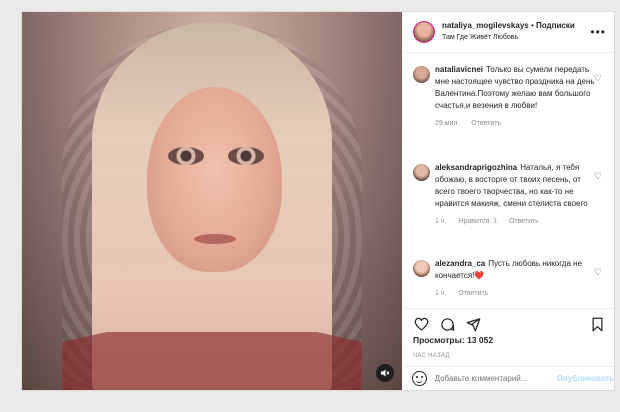 Image resolution: width=620 pixels, height=412 pixels. I want to click on comment-username: alezandra_ca, so click(460, 263).